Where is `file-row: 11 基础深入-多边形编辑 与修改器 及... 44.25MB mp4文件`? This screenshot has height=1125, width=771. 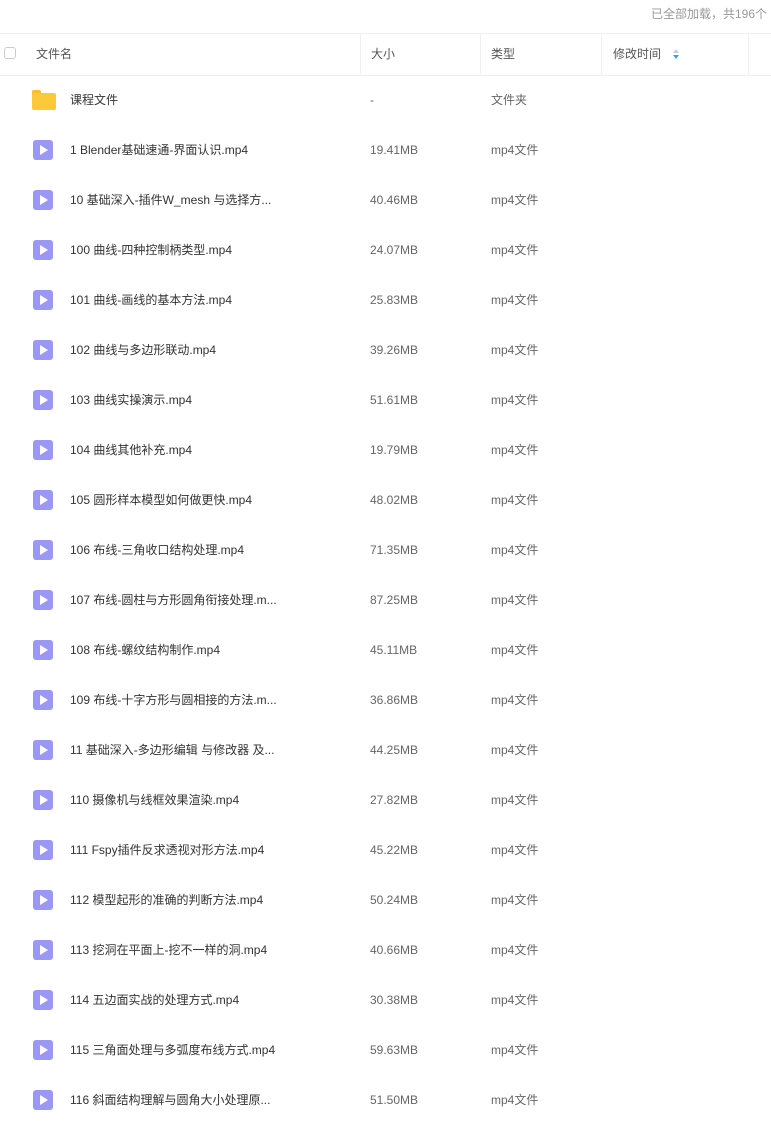
file-row: 11 基础深入-多边形编辑 与修改器 及... 44.25MB mp4文件 is located at coordinates (385, 750).